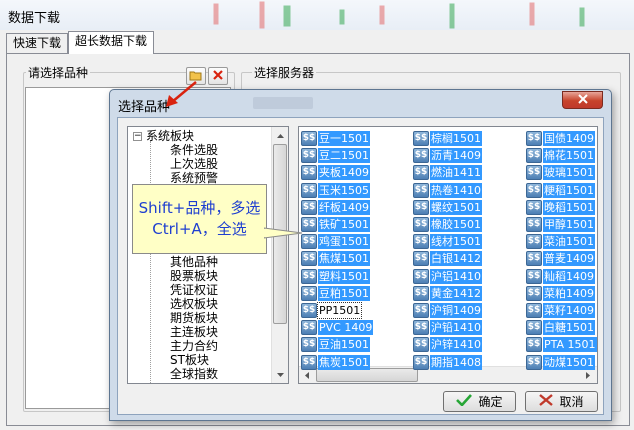 This screenshot has height=430, width=634. Describe the element at coordinates (170, 136) in the screenshot. I see `tree-root: 系统板块` at that location.